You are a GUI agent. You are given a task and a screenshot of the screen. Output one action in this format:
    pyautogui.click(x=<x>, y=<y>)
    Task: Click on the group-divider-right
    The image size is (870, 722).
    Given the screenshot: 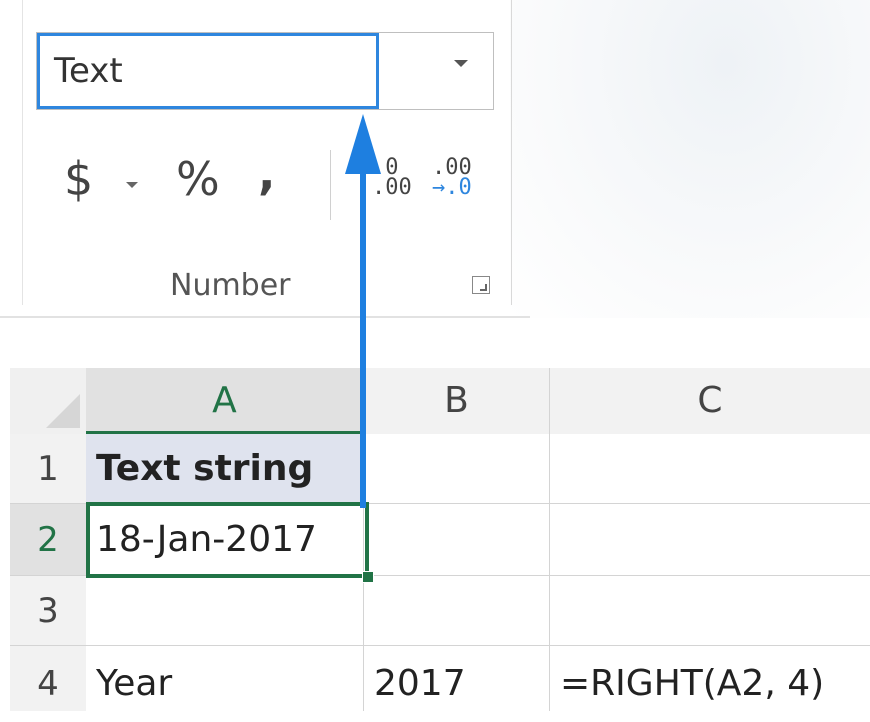 What is the action you would take?
    pyautogui.click(x=511, y=152)
    